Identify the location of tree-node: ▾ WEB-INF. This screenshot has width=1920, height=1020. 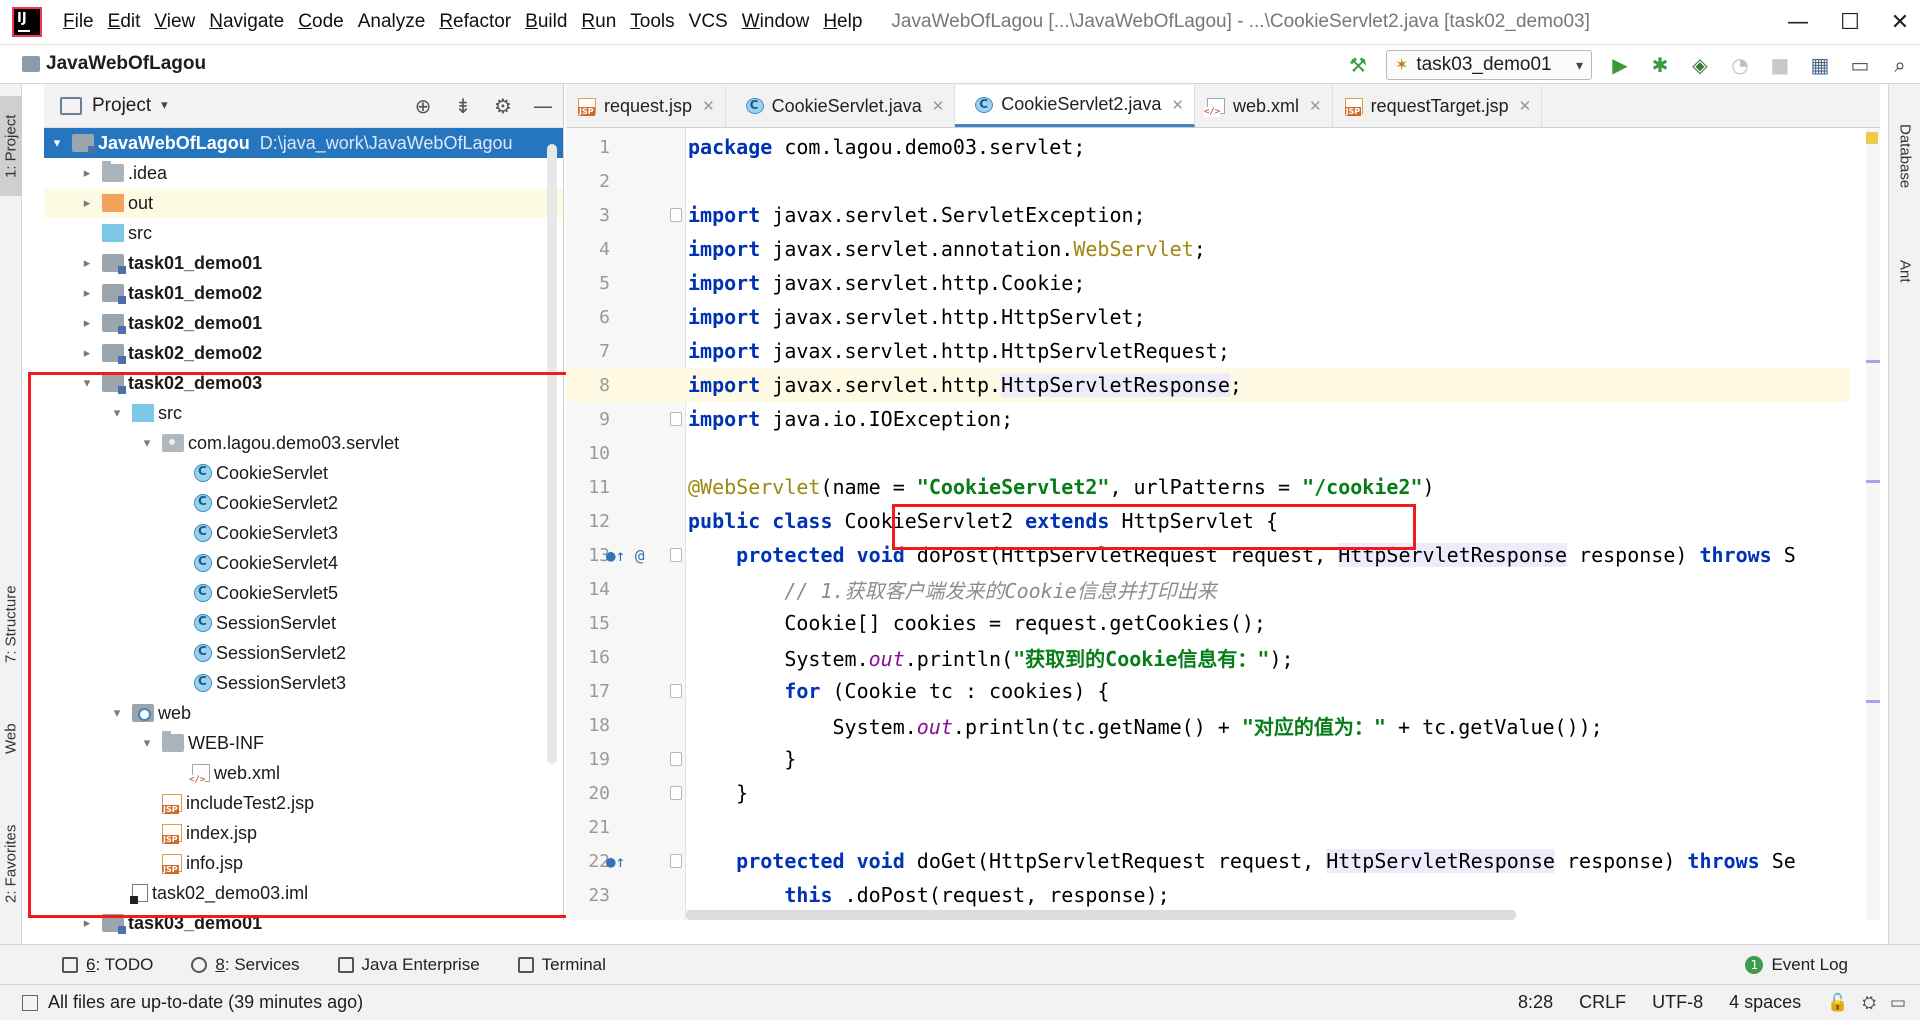
(303, 743).